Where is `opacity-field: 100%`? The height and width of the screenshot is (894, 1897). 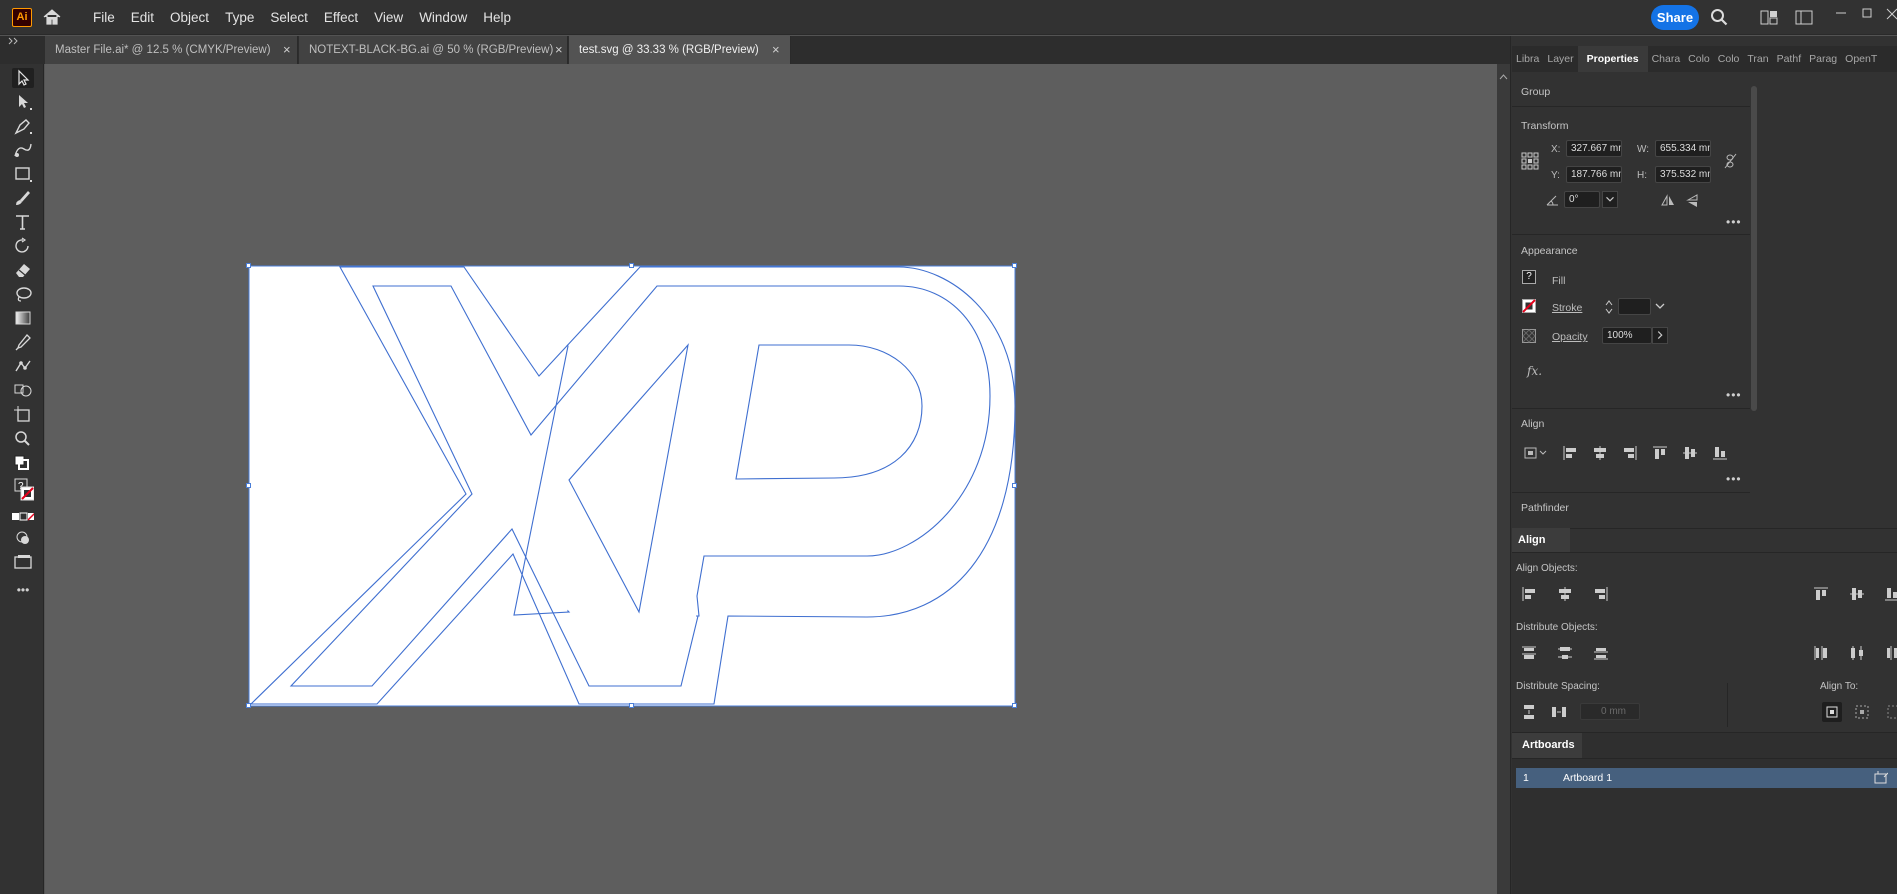
opacity-field: 100% is located at coordinates (1627, 335).